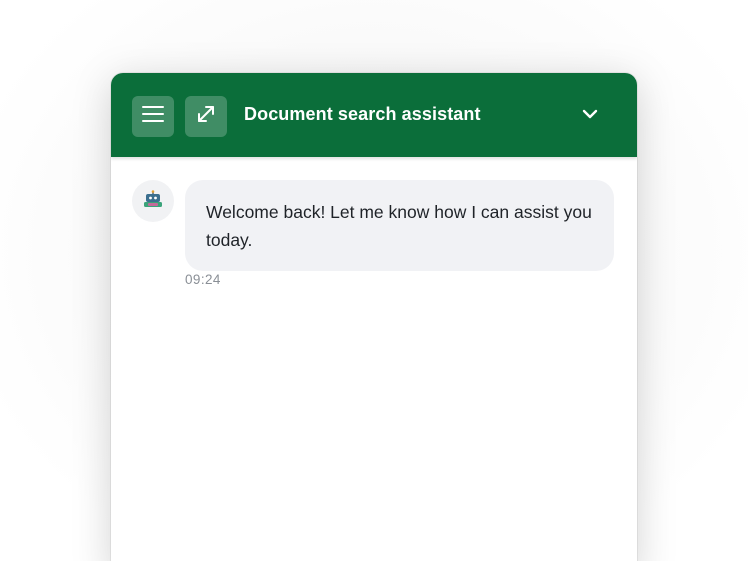  What do you see at coordinates (203, 279) in the screenshot?
I see `message-timestamp: 09:24` at bounding box center [203, 279].